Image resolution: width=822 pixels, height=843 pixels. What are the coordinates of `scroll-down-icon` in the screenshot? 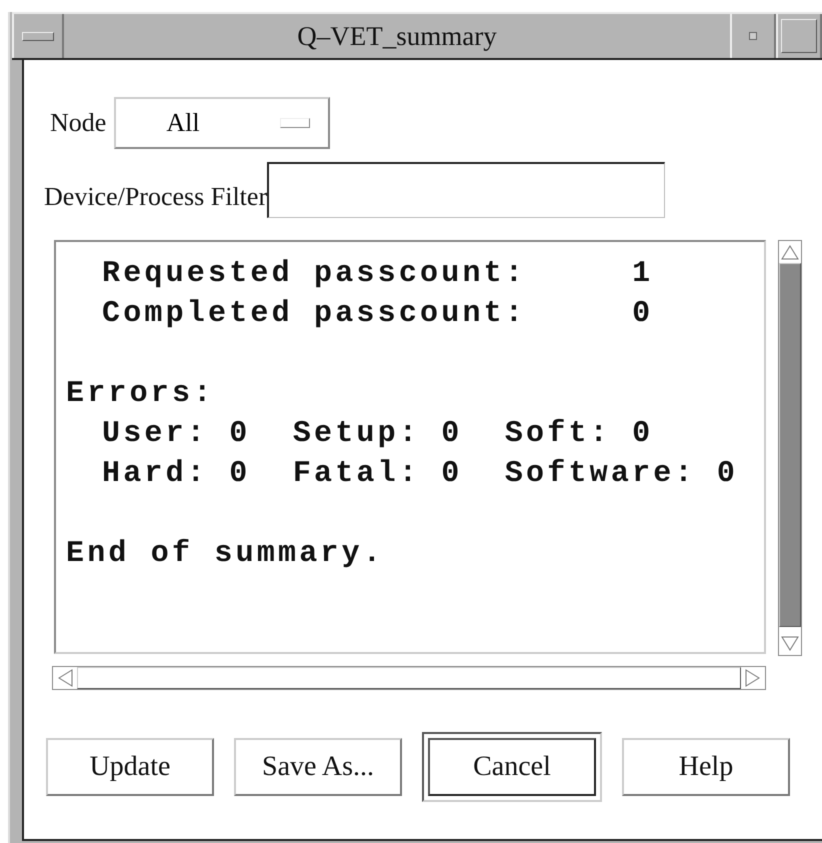 It's located at (790, 644).